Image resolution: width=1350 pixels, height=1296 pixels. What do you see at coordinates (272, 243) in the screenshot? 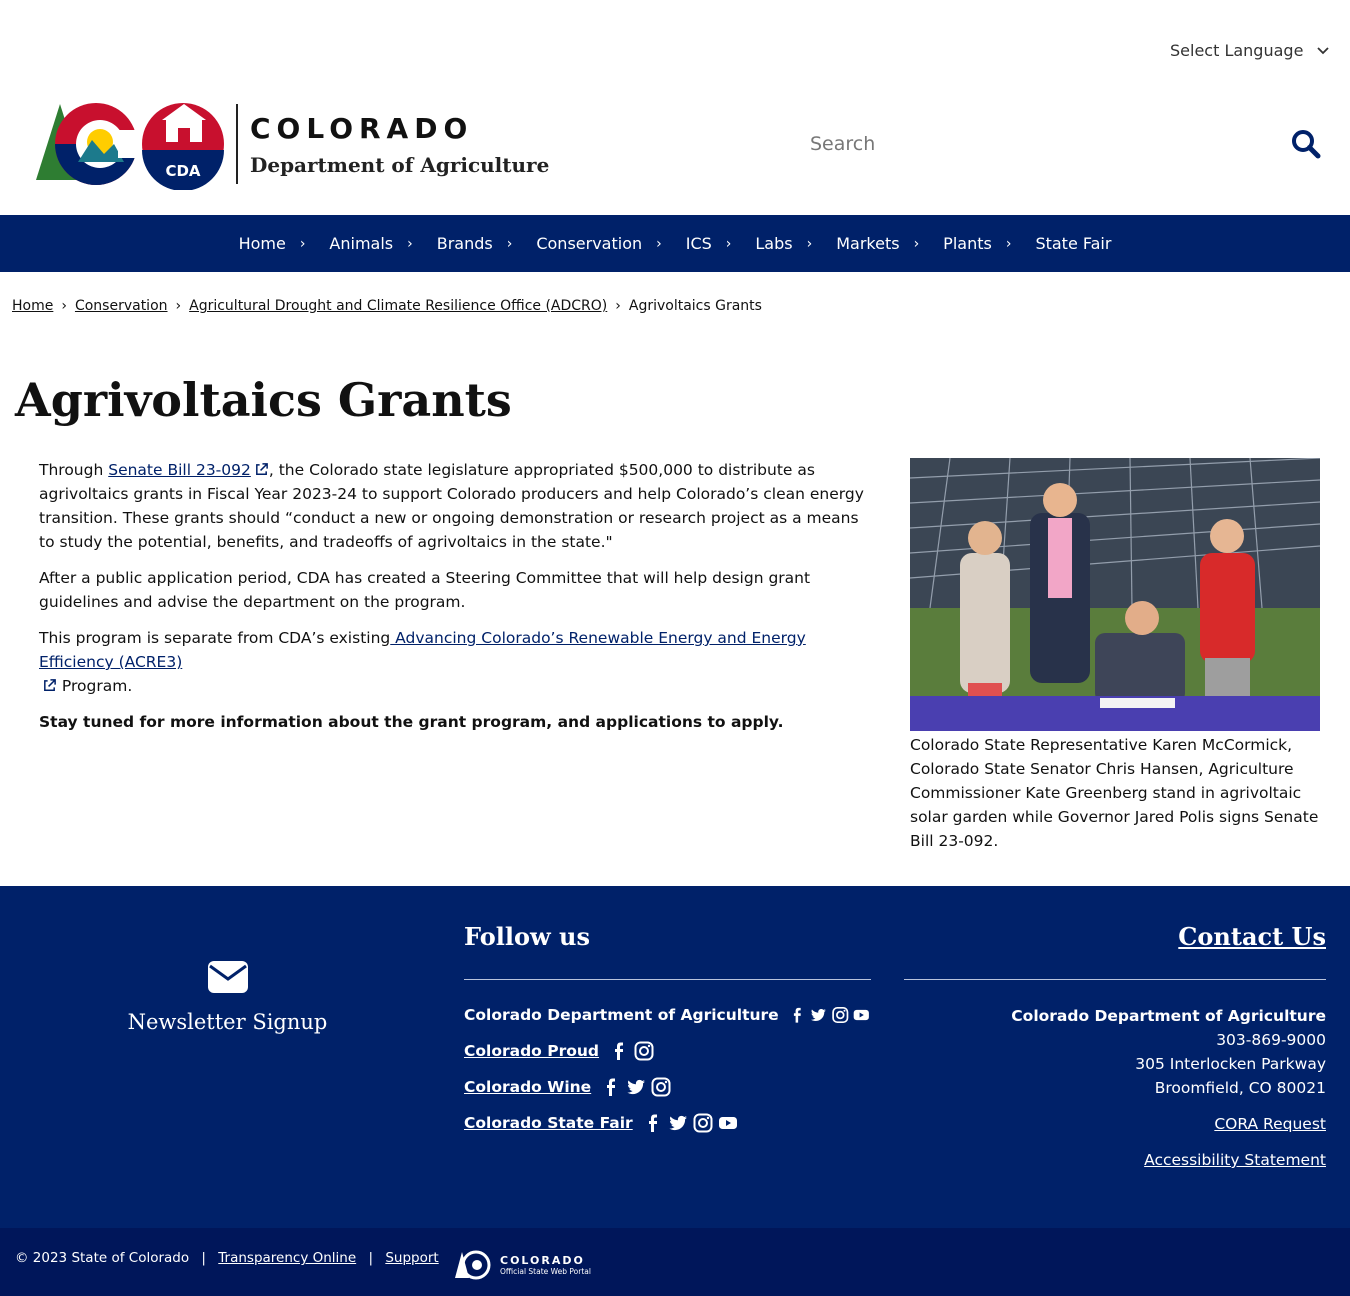
I see `nav-item-home: Home ›` at bounding box center [272, 243].